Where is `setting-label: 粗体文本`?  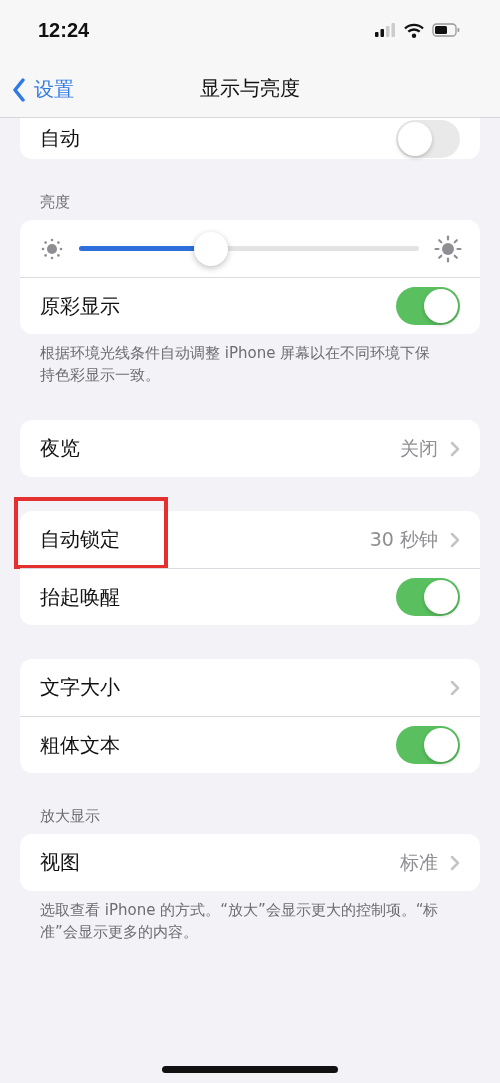
setting-label: 粗体文本 is located at coordinates (80, 745).